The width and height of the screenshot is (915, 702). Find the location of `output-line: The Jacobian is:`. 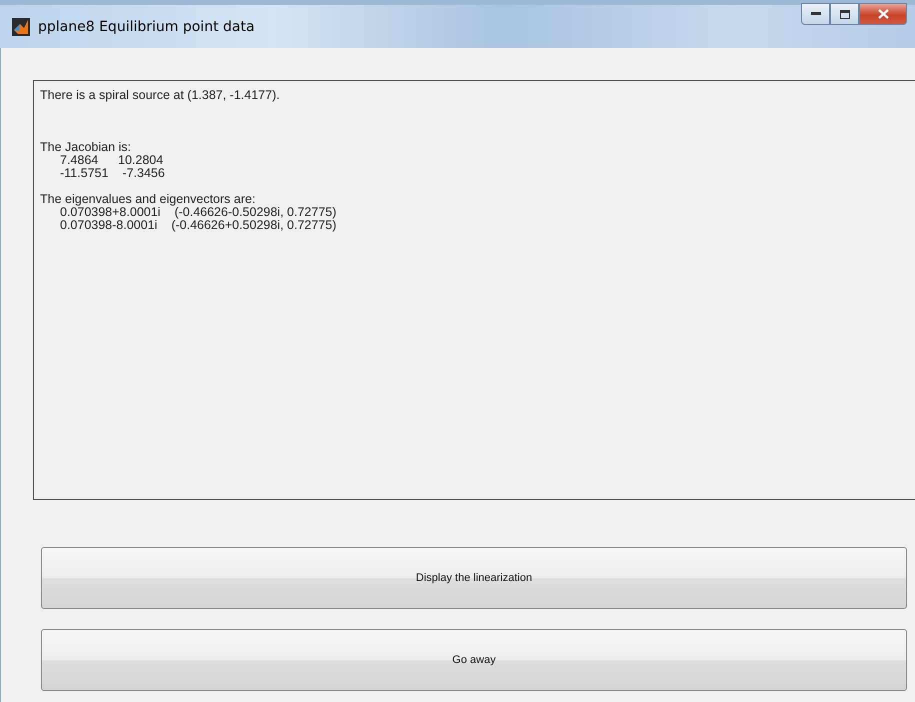

output-line: The Jacobian is: is located at coordinates (86, 147).